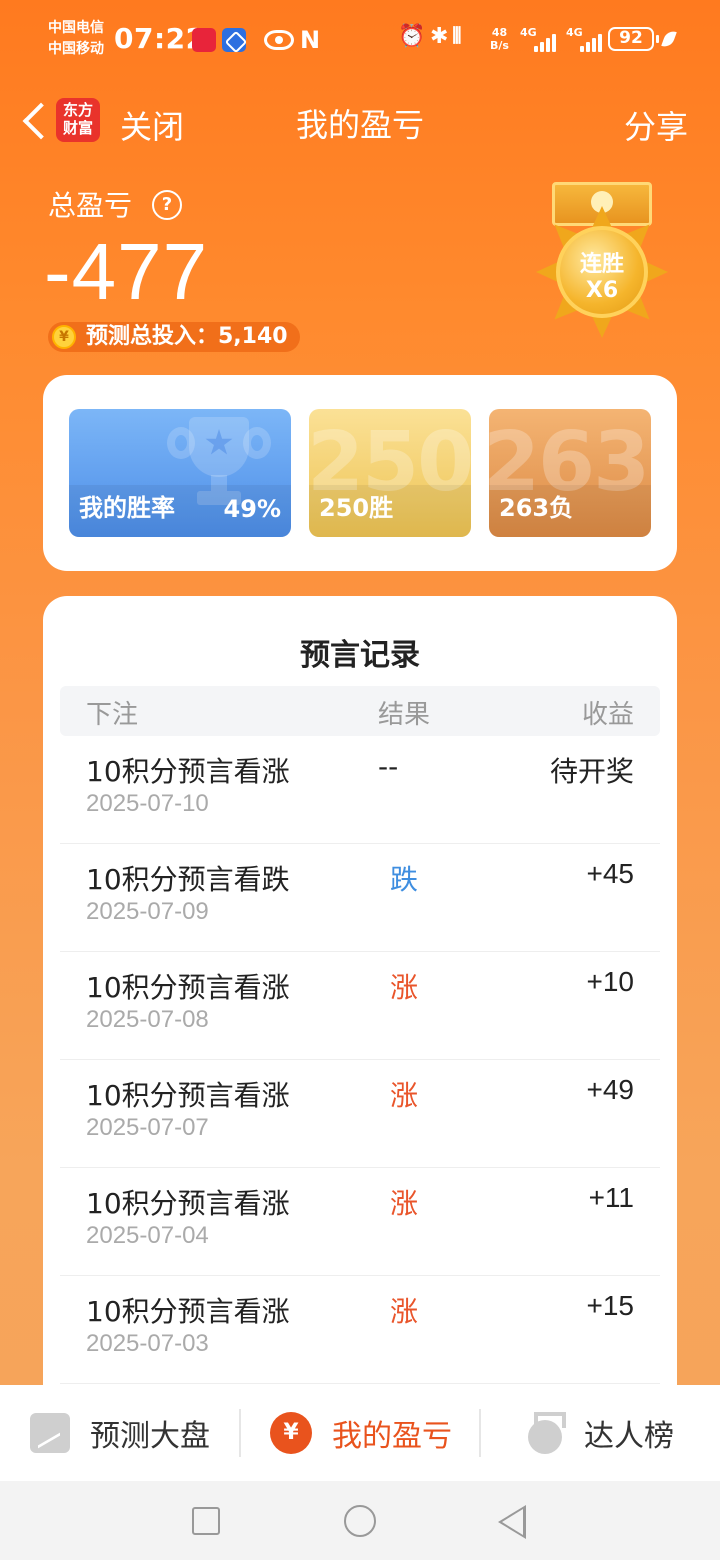  Describe the element at coordinates (76, 39) in the screenshot. I see `carrier-info: 中国电信 中国移动` at that location.